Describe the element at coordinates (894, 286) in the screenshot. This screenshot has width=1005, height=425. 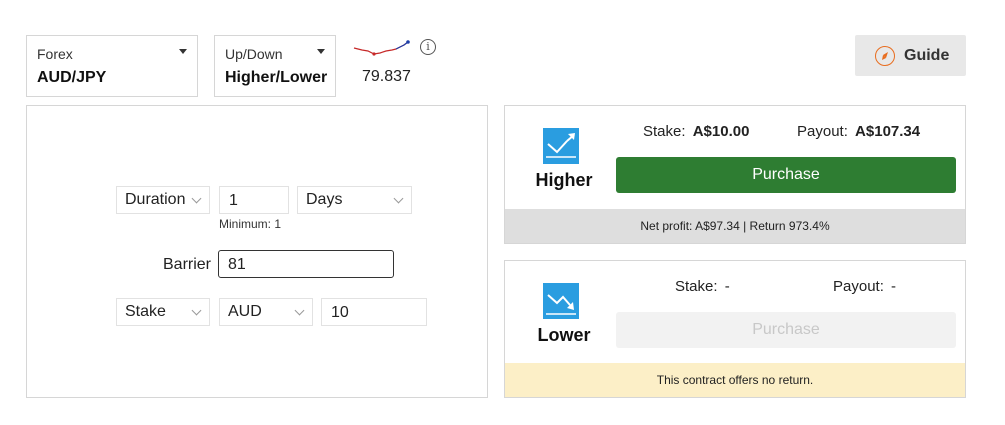
I see `lower-payout-value: -` at that location.